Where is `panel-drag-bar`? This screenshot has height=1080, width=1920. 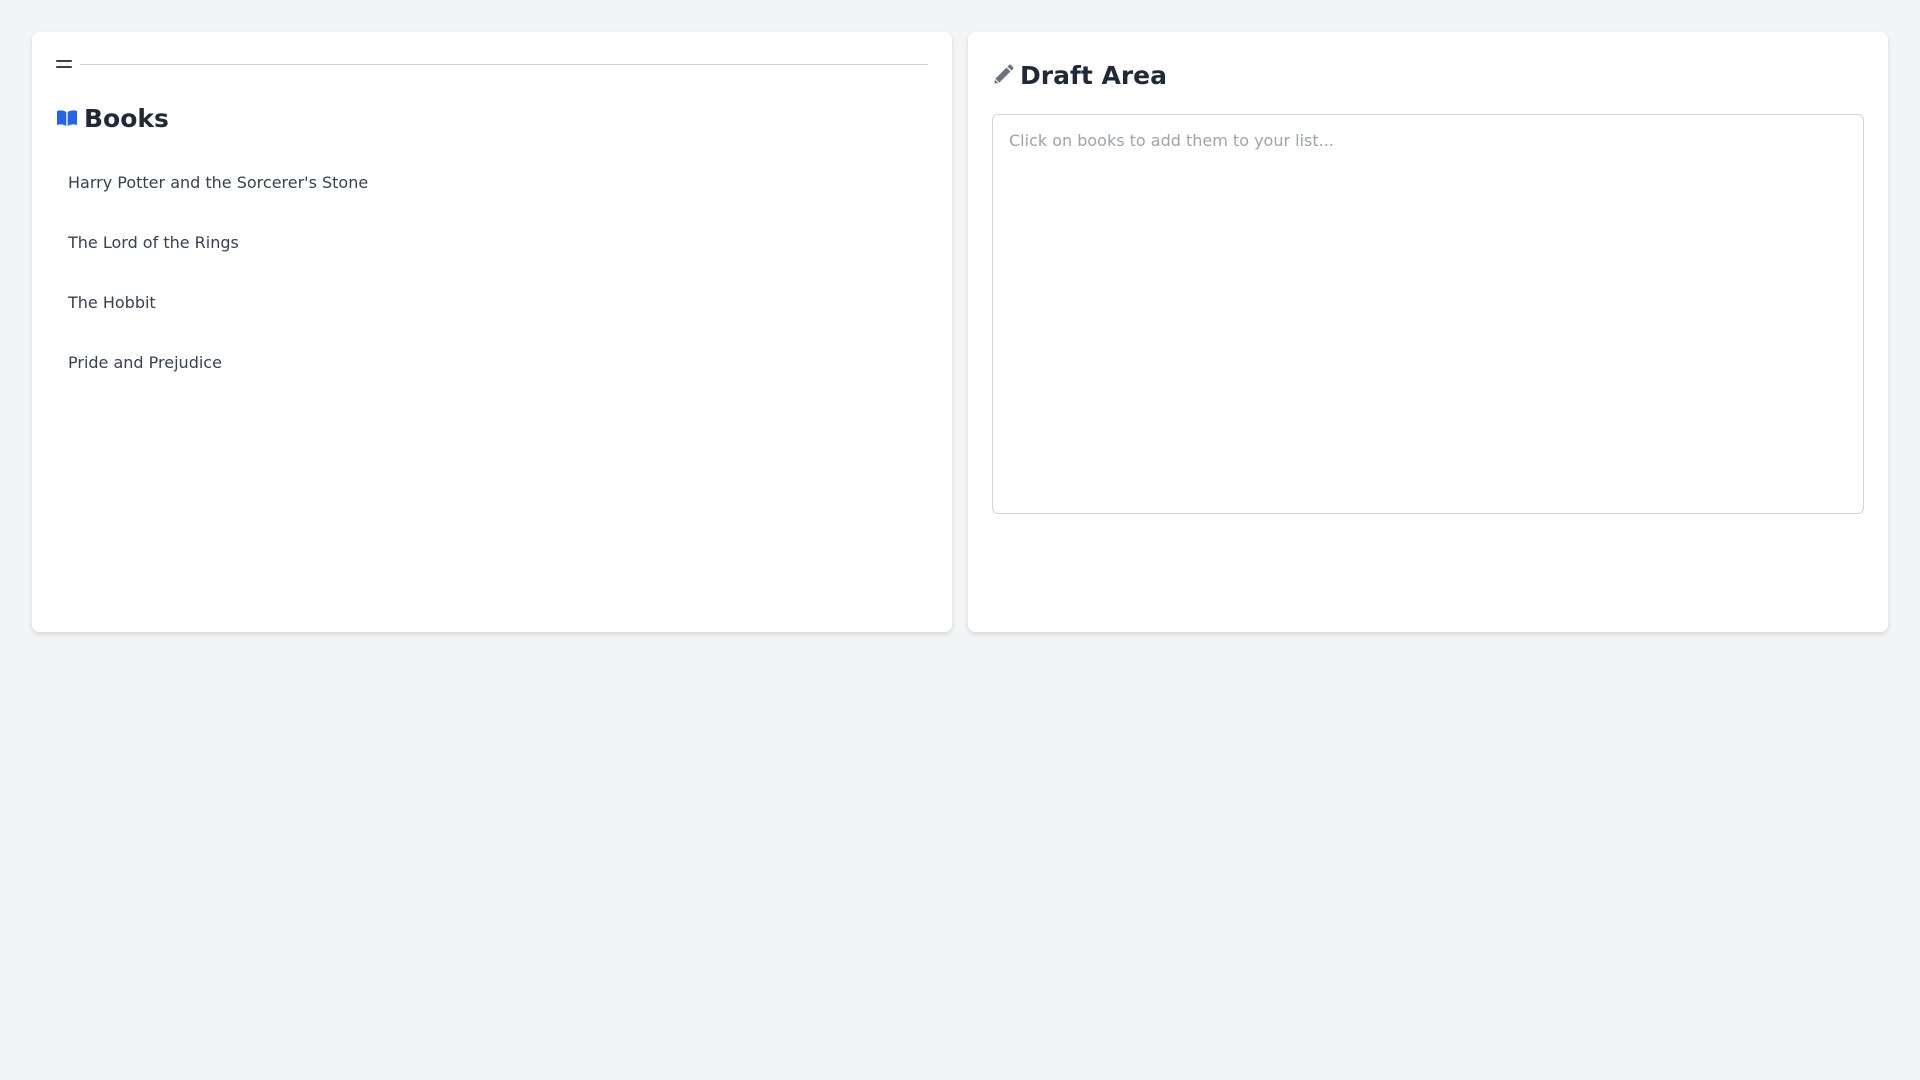
panel-drag-bar is located at coordinates (492, 64).